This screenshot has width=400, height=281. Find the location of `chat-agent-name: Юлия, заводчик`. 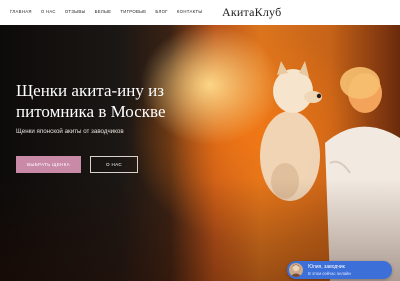

chat-agent-name: Юлия, заводчик is located at coordinates (326, 267).